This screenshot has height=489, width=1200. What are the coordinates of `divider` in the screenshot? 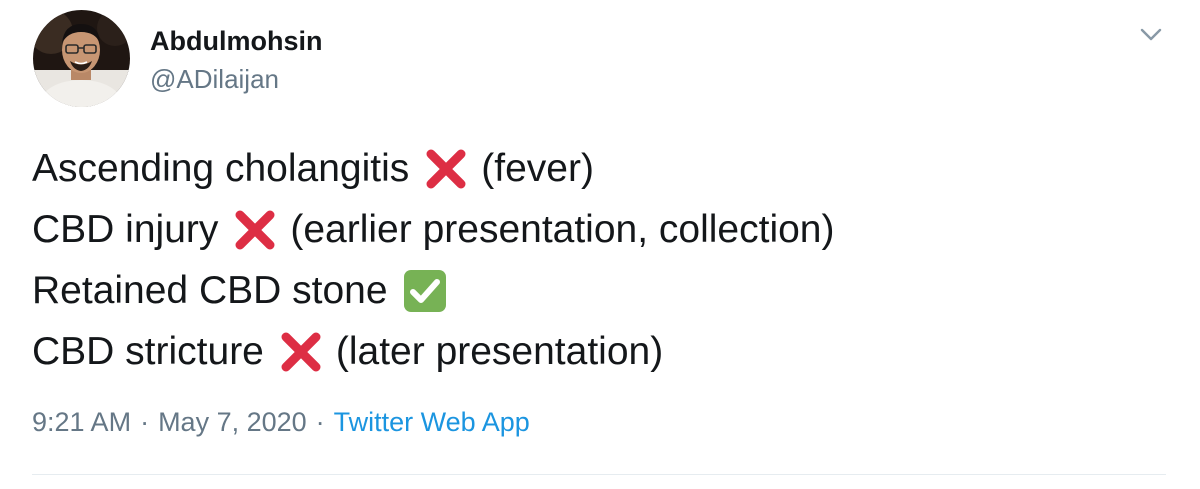 It's located at (599, 474).